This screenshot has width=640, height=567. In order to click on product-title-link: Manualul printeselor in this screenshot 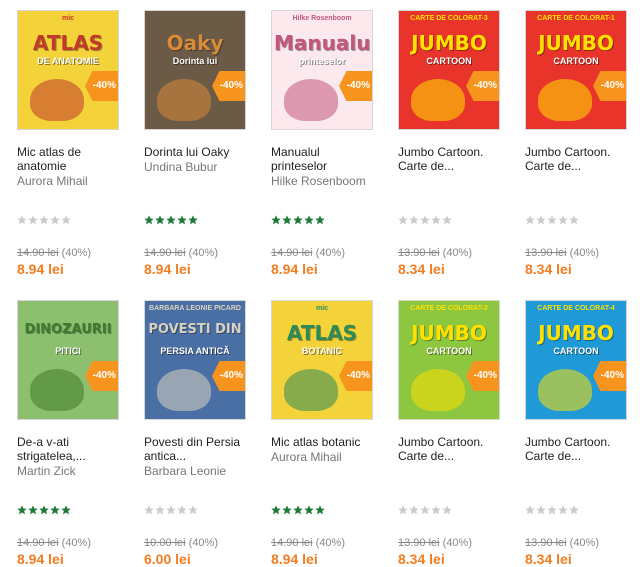, I will do `click(325, 159)`.